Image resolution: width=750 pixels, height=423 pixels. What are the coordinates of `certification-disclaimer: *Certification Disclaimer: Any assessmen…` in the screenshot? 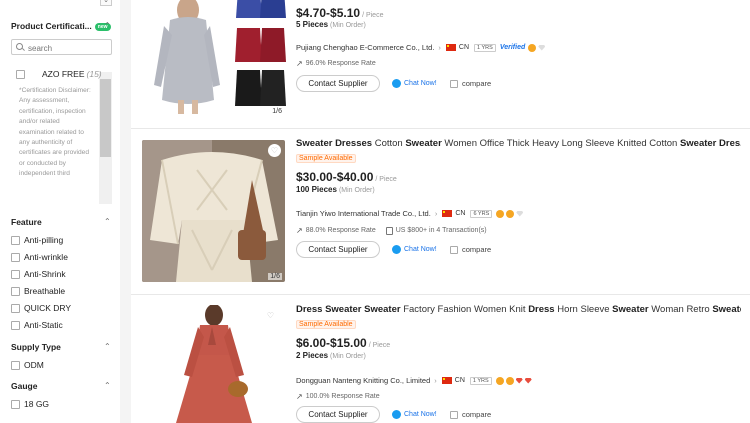 It's located at (55, 132).